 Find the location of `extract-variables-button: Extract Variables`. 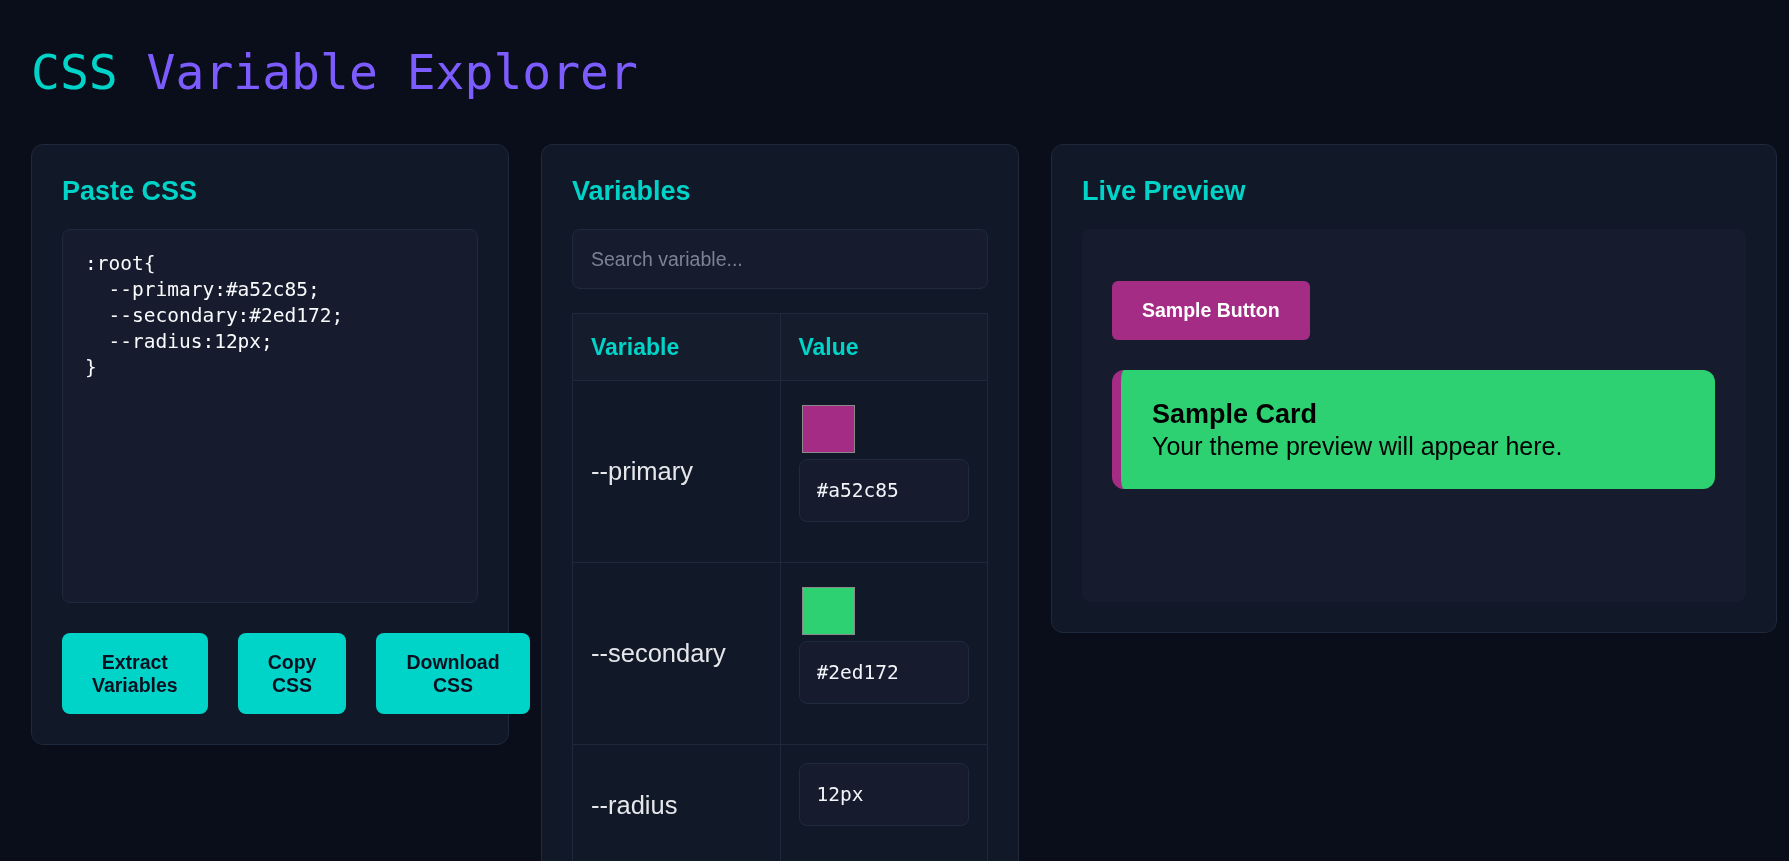

extract-variables-button: Extract Variables is located at coordinates (135, 673).